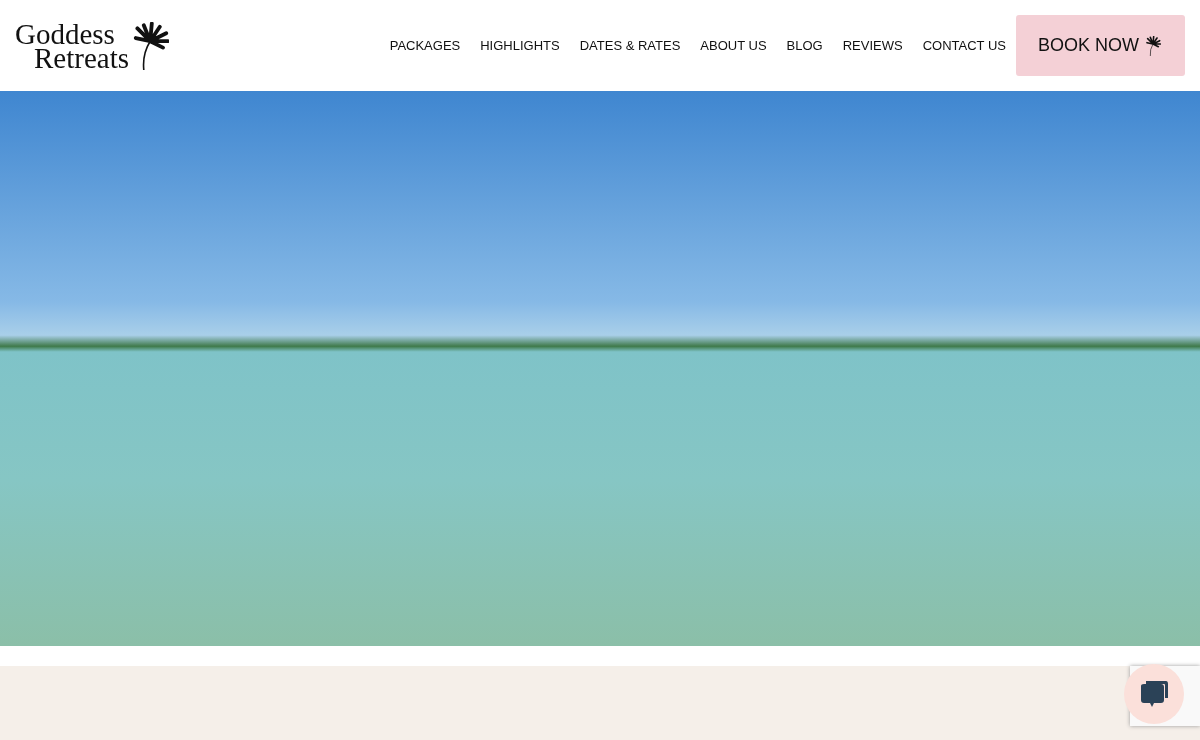 The height and width of the screenshot is (740, 1200). What do you see at coordinates (520, 45) in the screenshot?
I see `nav-link: HIGHLIGHTS` at bounding box center [520, 45].